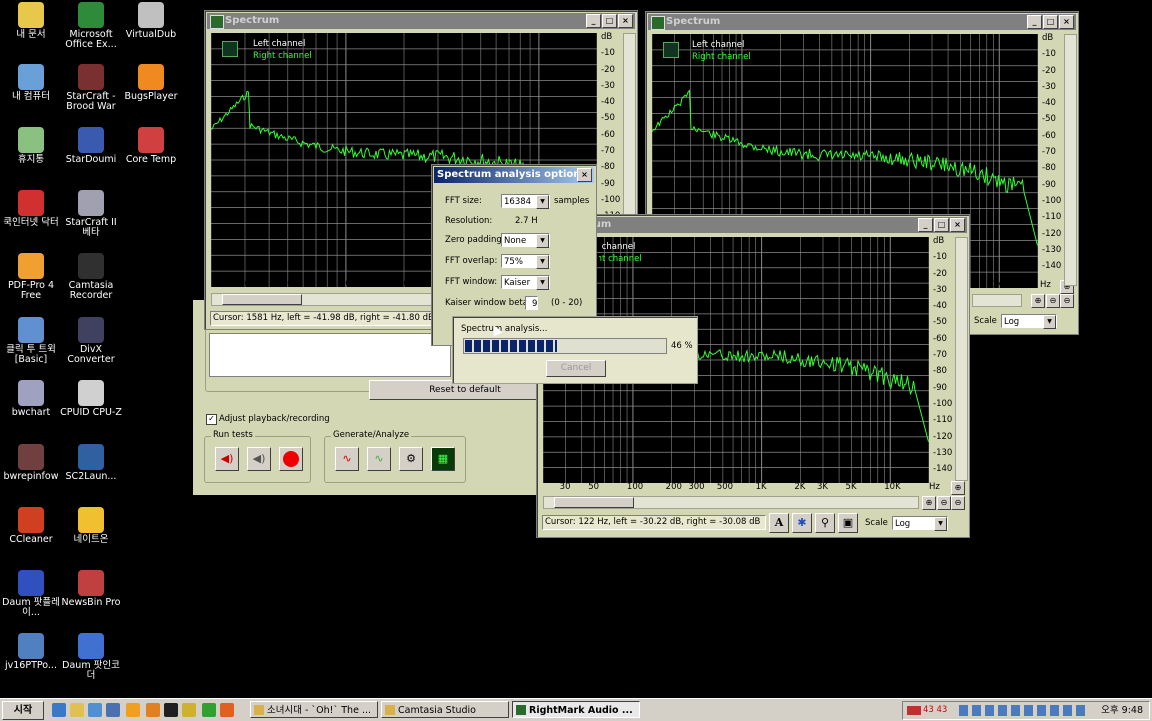  What do you see at coordinates (227, 459) in the screenshot?
I see `test-speaker-button: ◀)` at bounding box center [227, 459].